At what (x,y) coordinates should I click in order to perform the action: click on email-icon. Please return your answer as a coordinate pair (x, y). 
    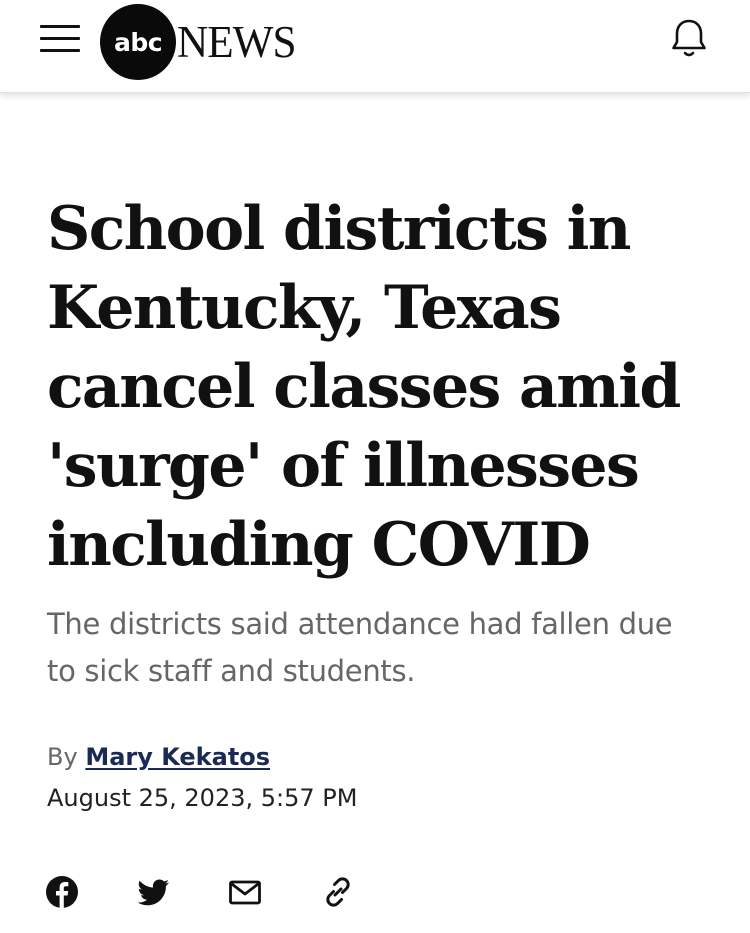
    Looking at the image, I should click on (245, 892).